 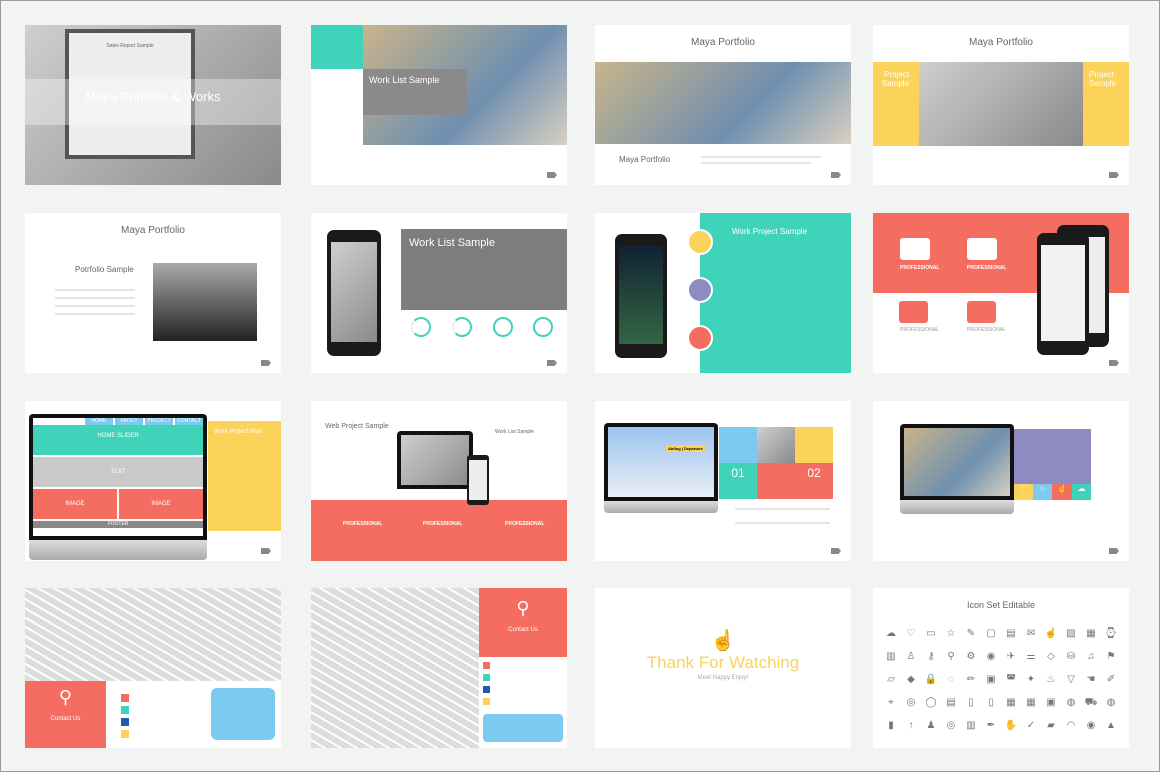 What do you see at coordinates (1111, 633) in the screenshot?
I see `icon-set-icon: ⌚` at bounding box center [1111, 633].